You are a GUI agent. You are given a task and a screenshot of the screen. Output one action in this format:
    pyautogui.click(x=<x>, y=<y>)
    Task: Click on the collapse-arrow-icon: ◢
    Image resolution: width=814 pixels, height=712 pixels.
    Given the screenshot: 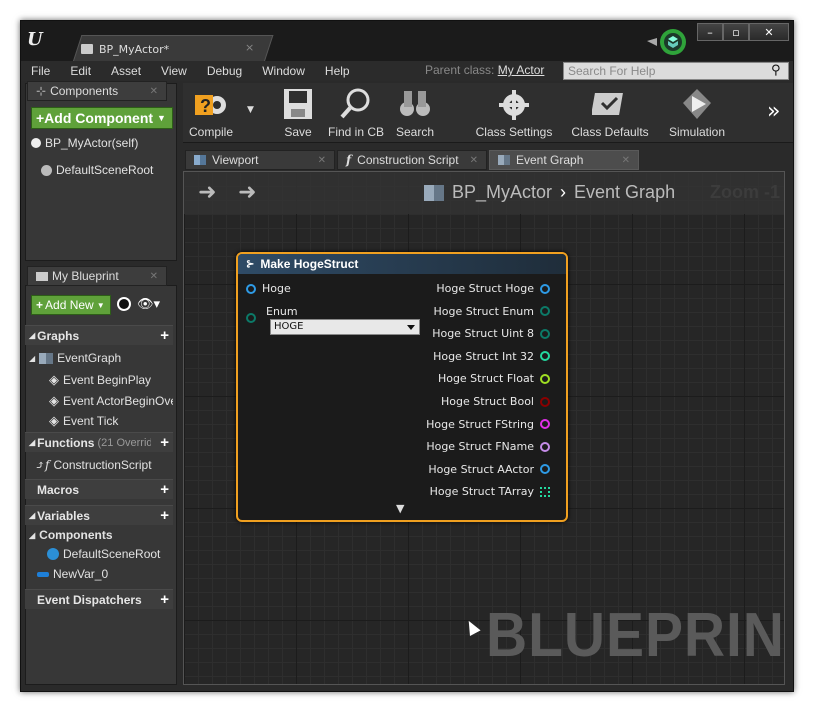 What is the action you would take?
    pyautogui.click(x=32, y=442)
    